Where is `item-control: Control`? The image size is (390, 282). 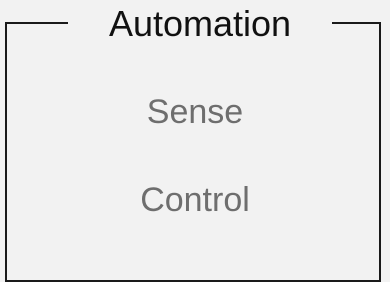
item-control: Control is located at coordinates (195, 200).